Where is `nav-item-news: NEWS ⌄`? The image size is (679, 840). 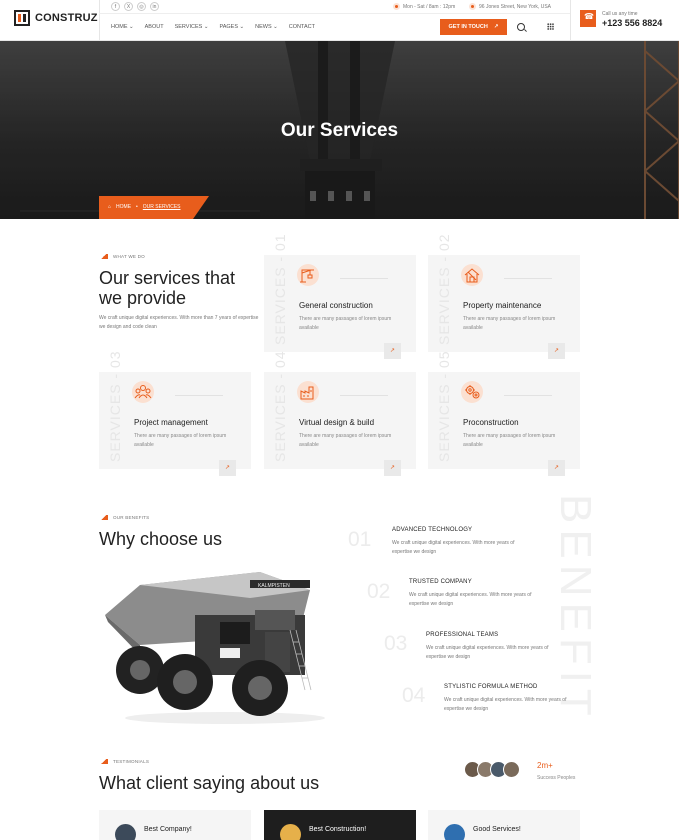
nav-item-news: NEWS ⌄ is located at coordinates (266, 27).